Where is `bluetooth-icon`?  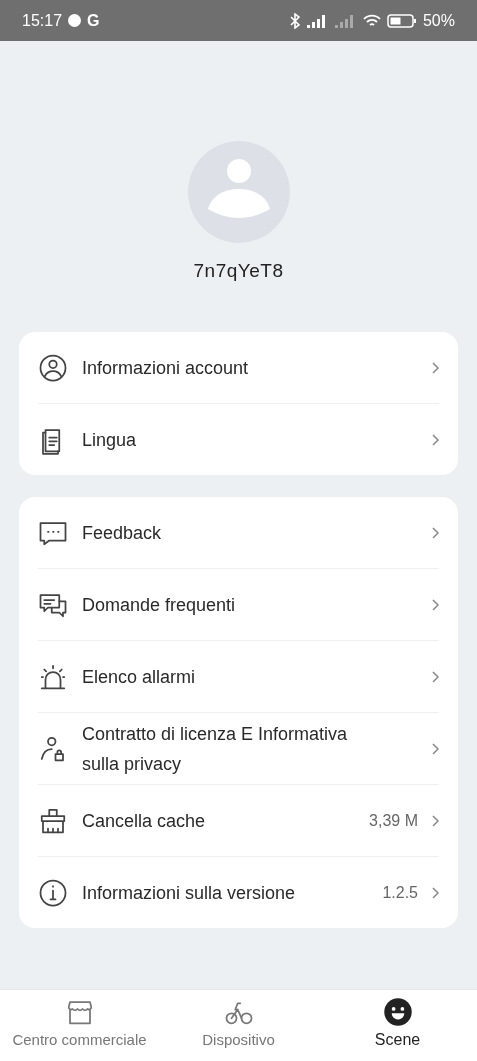
bluetooth-icon is located at coordinates (294, 20).